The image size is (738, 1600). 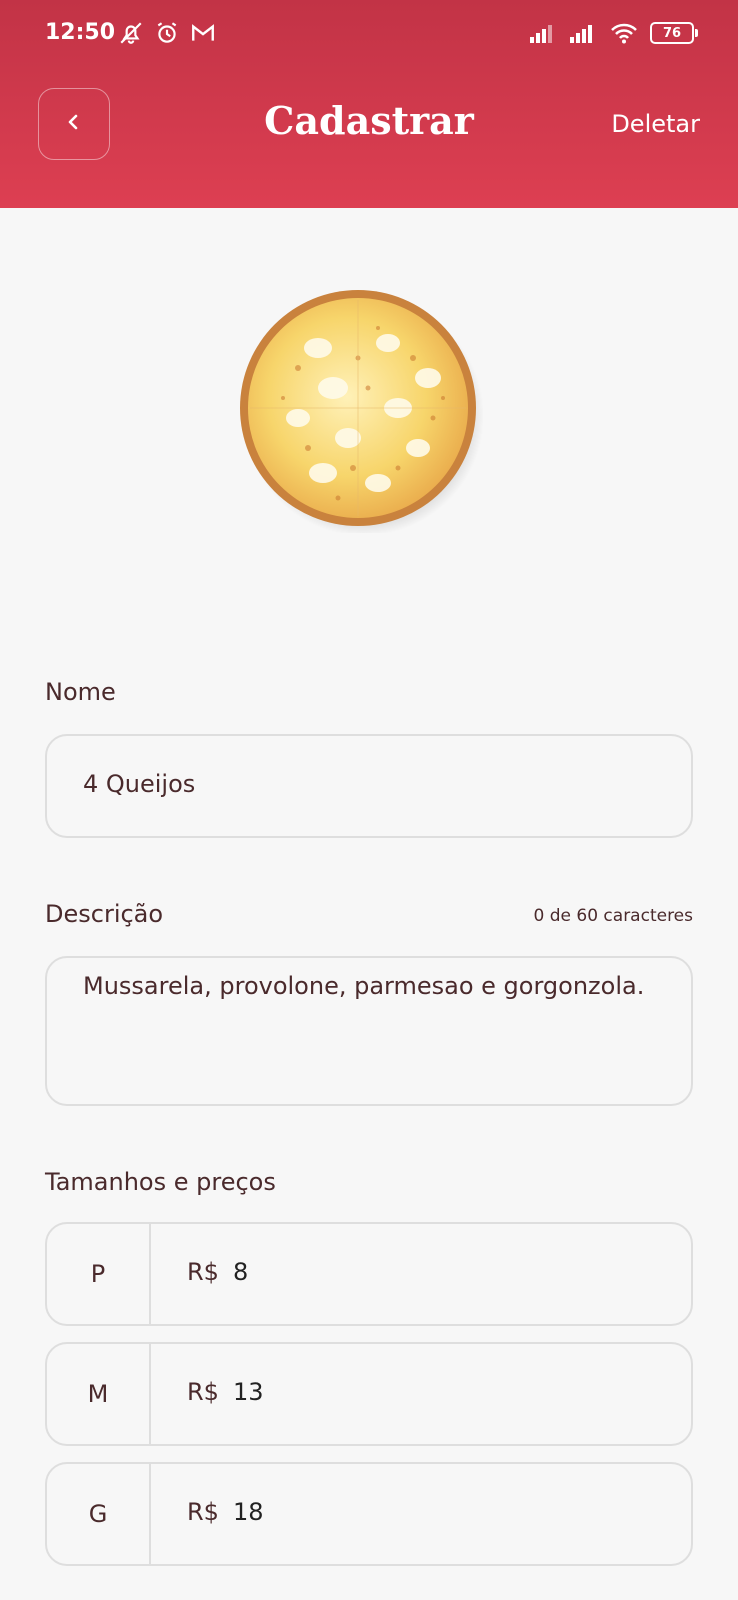 I want to click on name-value: 4 Queijos, so click(x=139, y=784).